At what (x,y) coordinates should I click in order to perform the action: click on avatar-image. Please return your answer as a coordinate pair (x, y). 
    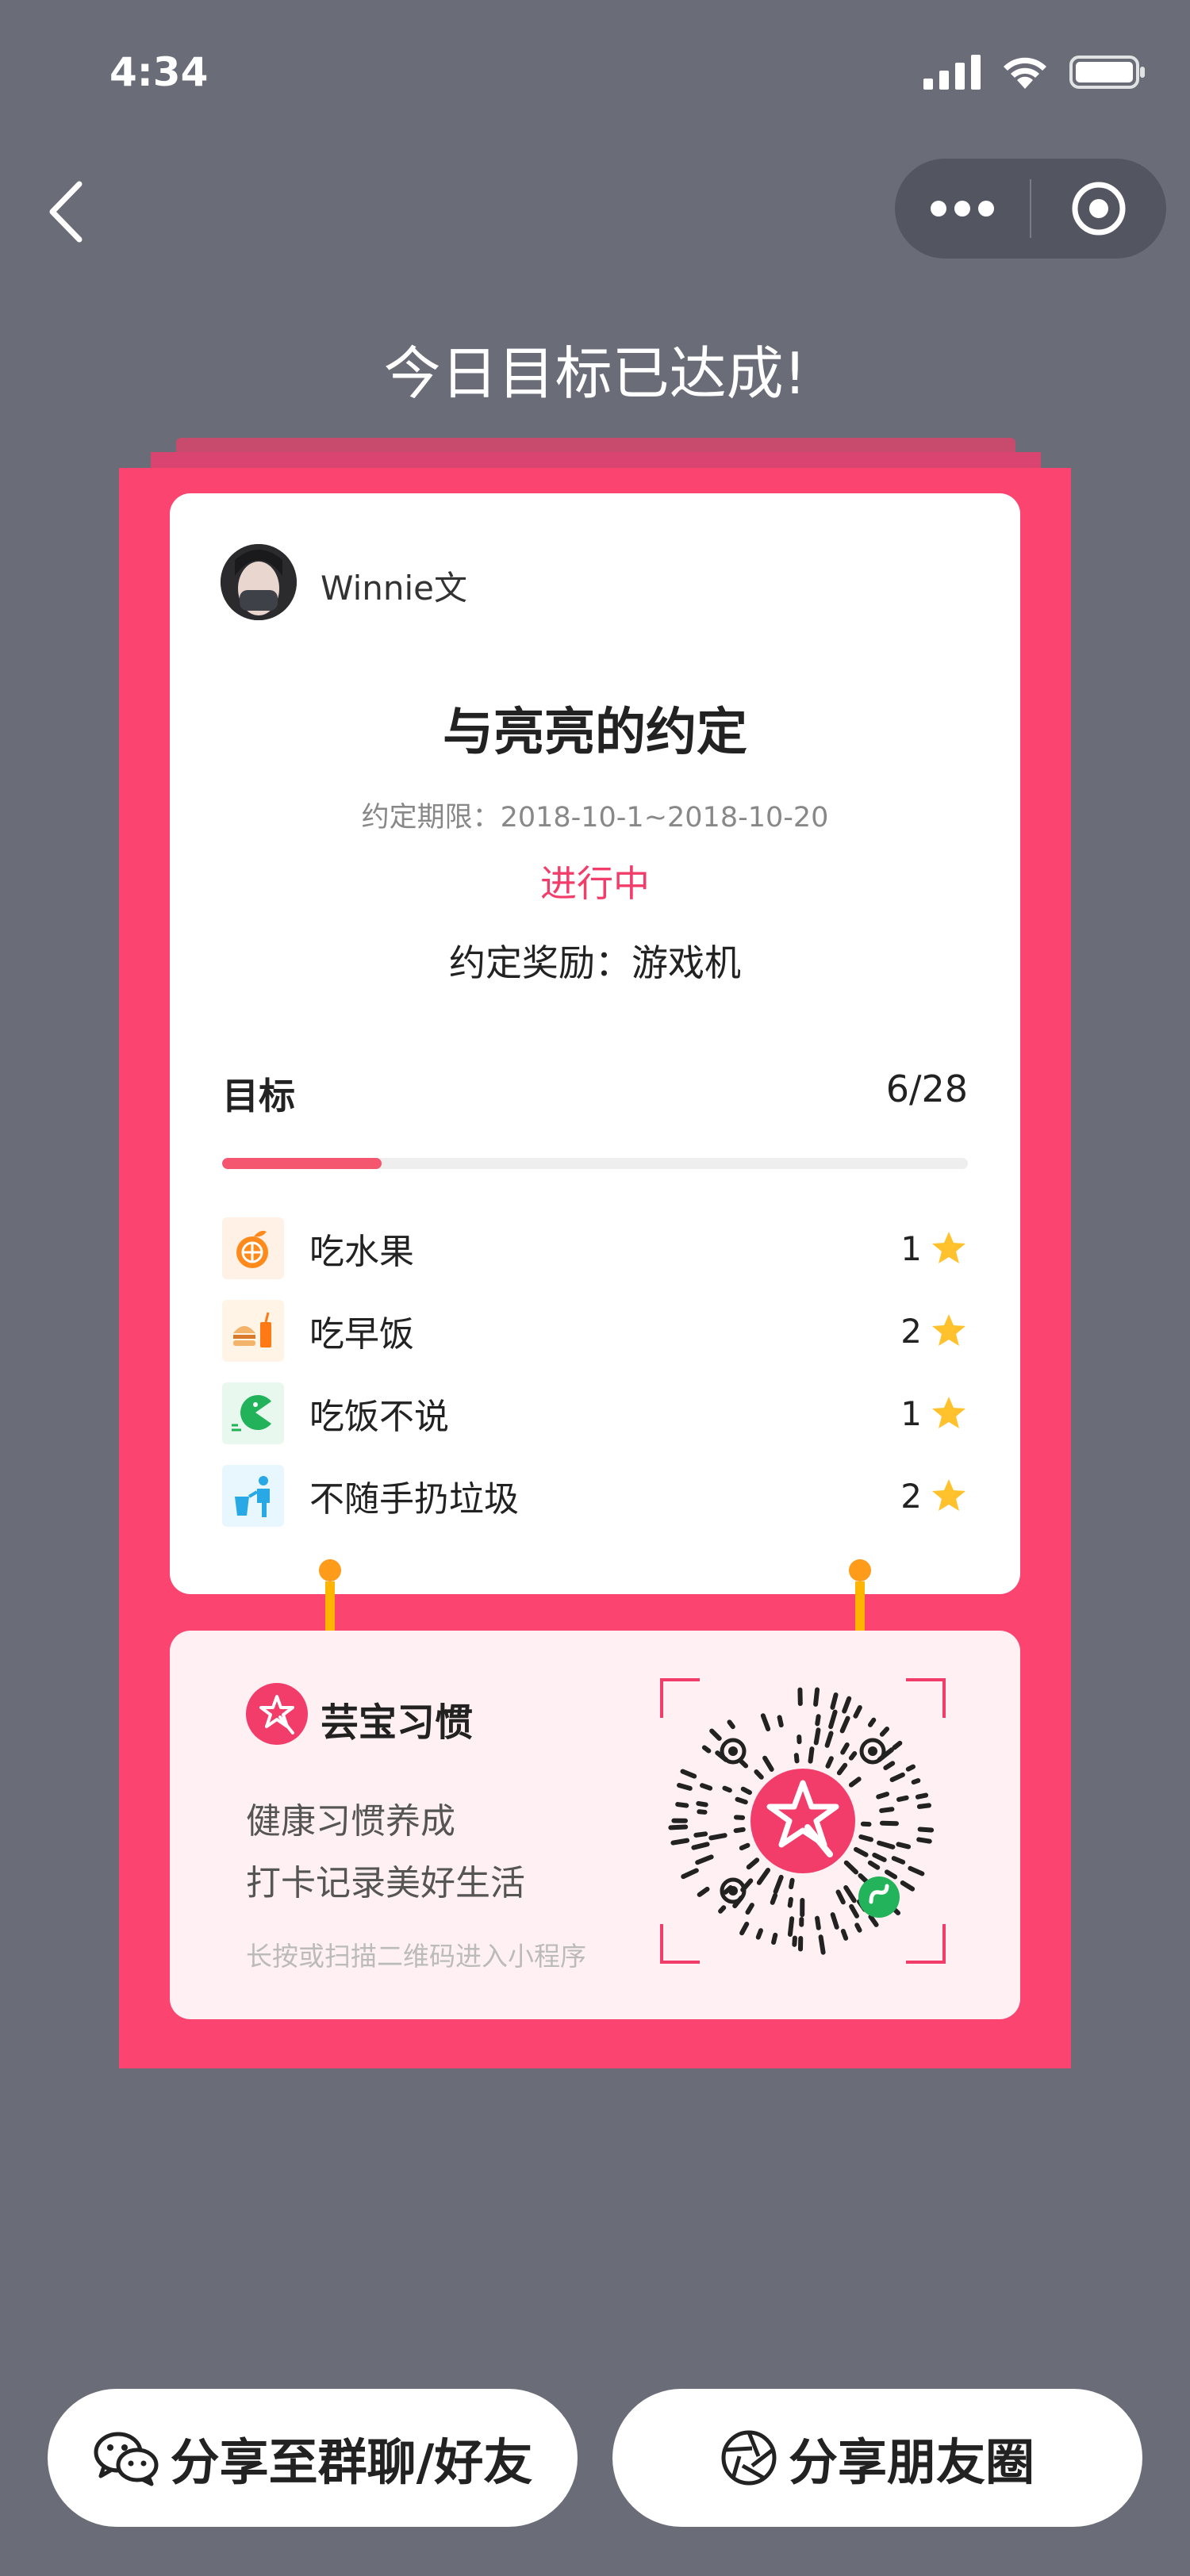
    Looking at the image, I should click on (259, 582).